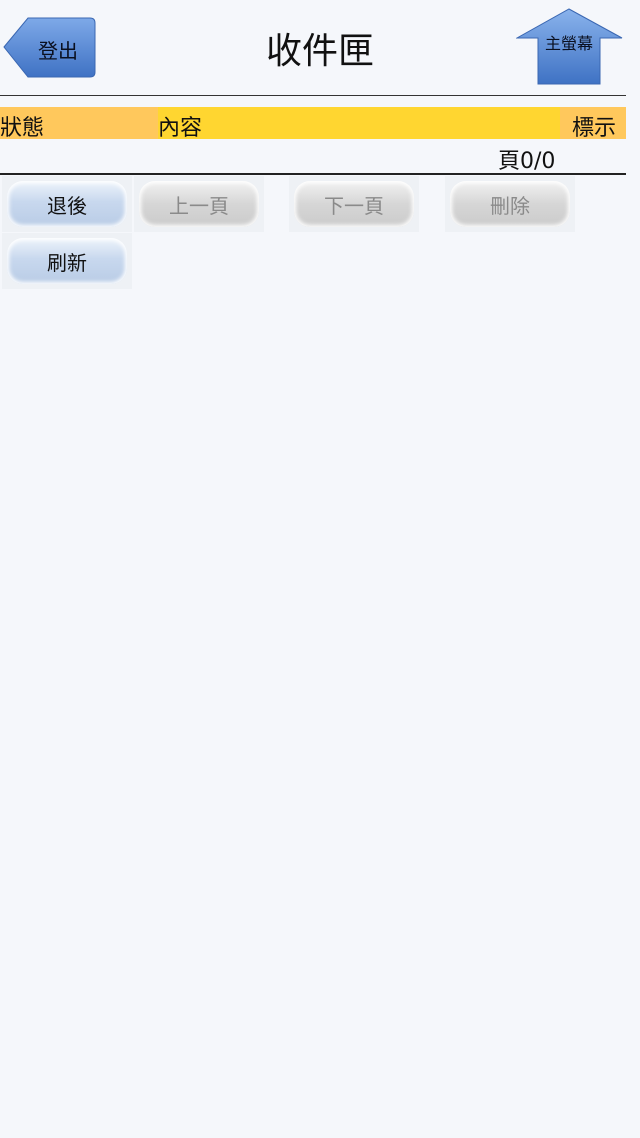 Image resolution: width=640 pixels, height=1138 pixels. I want to click on button-cell: 刪除, so click(510, 204).